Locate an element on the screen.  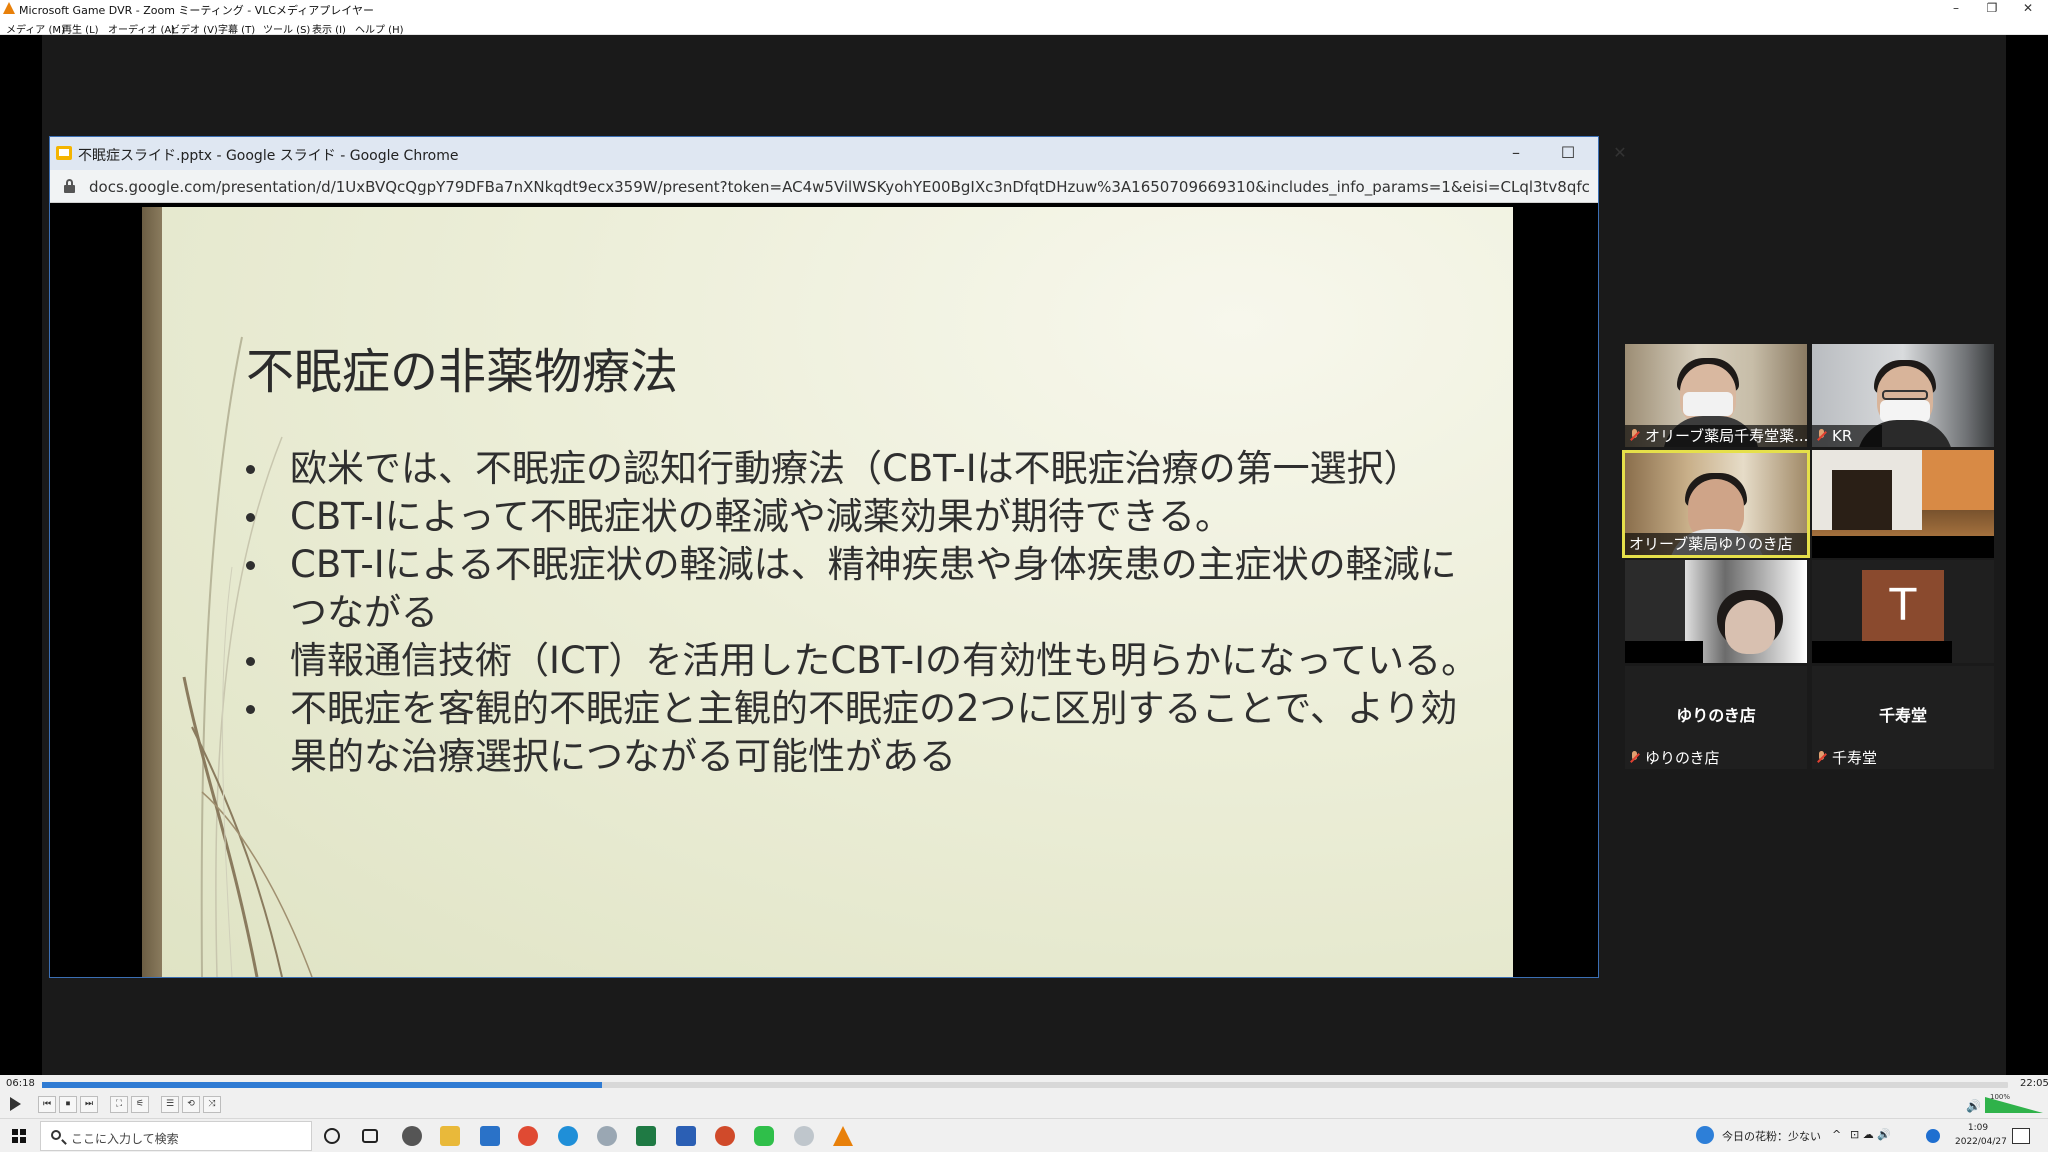
tray-chevron-icon: ^ is located at coordinates (1836, 1134).